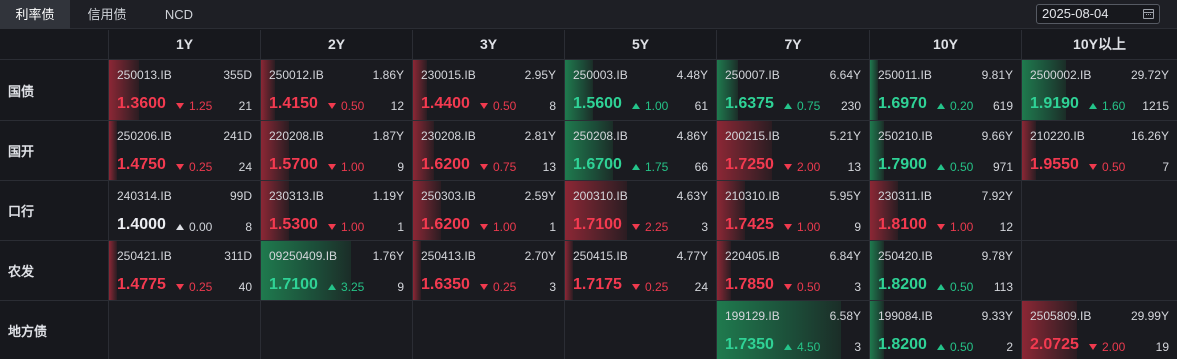 The height and width of the screenshot is (359, 1177). What do you see at coordinates (448, 256) in the screenshot?
I see `bond-code: 250413.IB` at bounding box center [448, 256].